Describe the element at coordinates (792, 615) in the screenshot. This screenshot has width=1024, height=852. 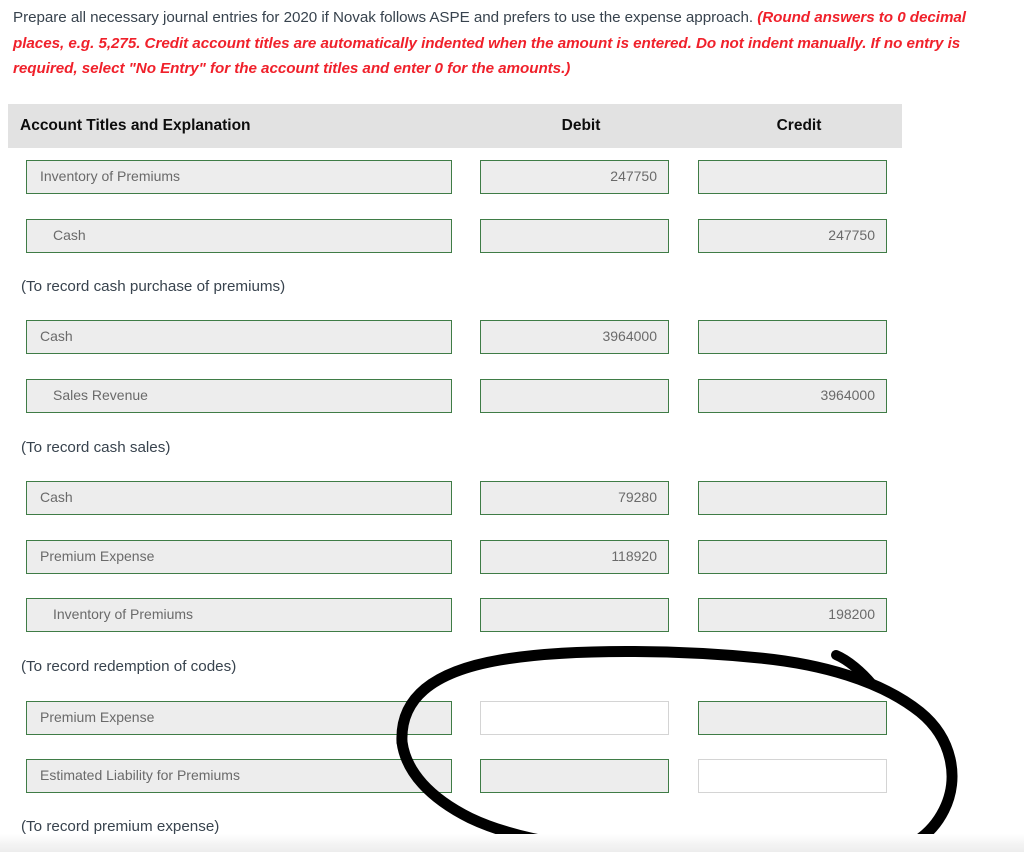
I see `credit-amount-input: 198200` at that location.